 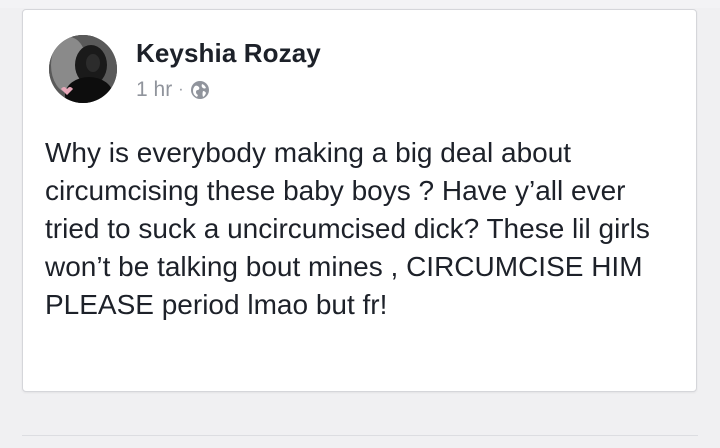 I want to click on avatar, so click(x=83, y=69).